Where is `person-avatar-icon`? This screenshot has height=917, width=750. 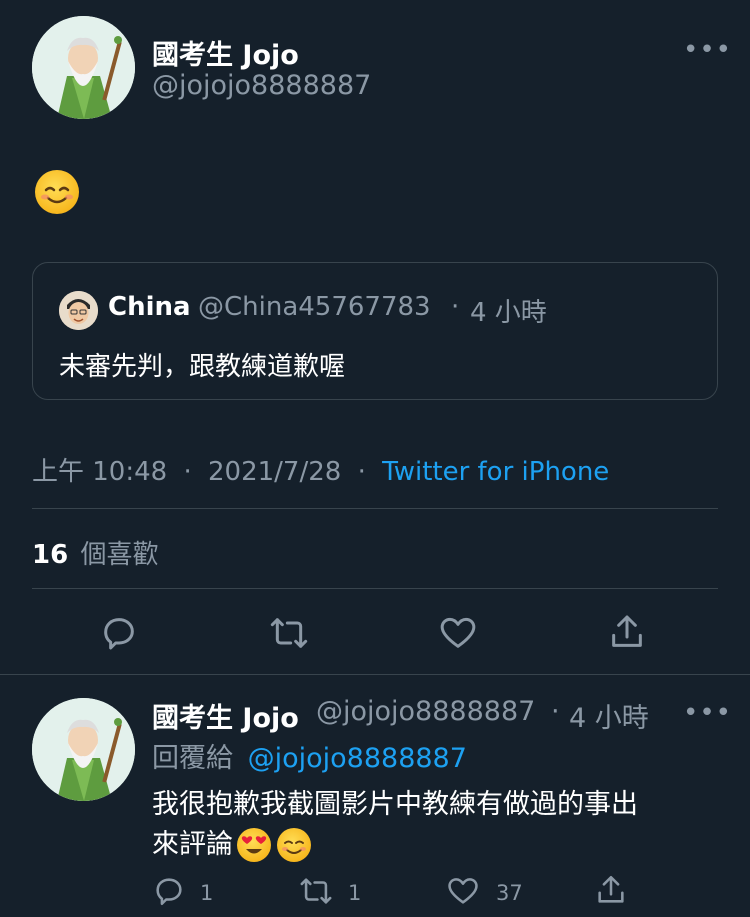 person-avatar-icon is located at coordinates (78, 310).